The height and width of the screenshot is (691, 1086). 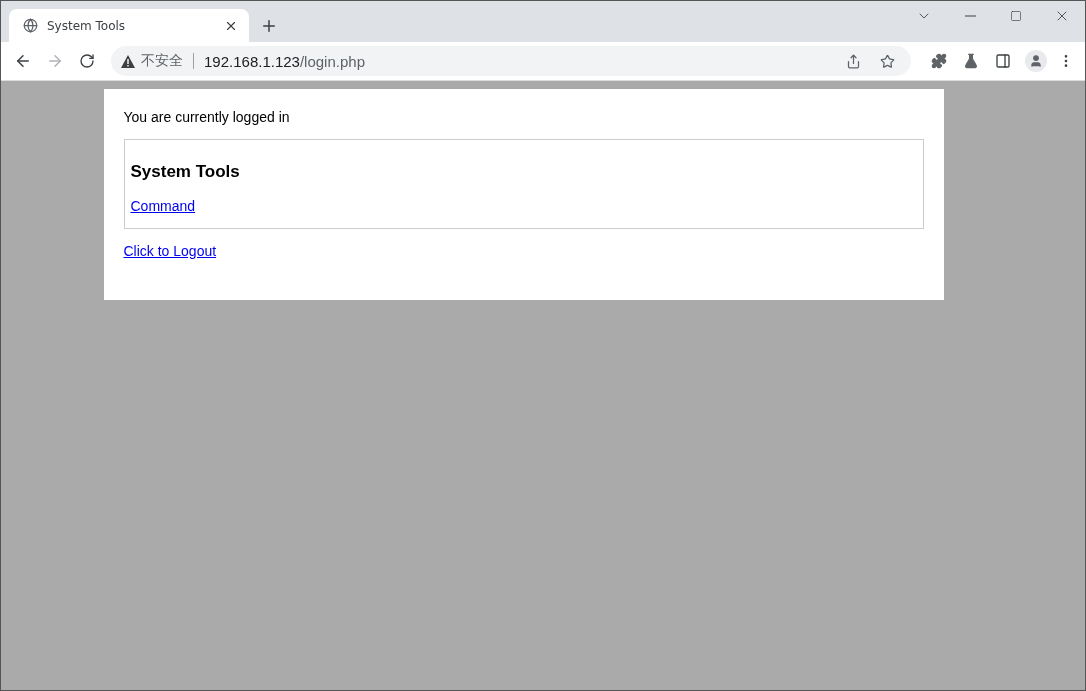 What do you see at coordinates (939, 61) in the screenshot?
I see `puzzle-icon` at bounding box center [939, 61].